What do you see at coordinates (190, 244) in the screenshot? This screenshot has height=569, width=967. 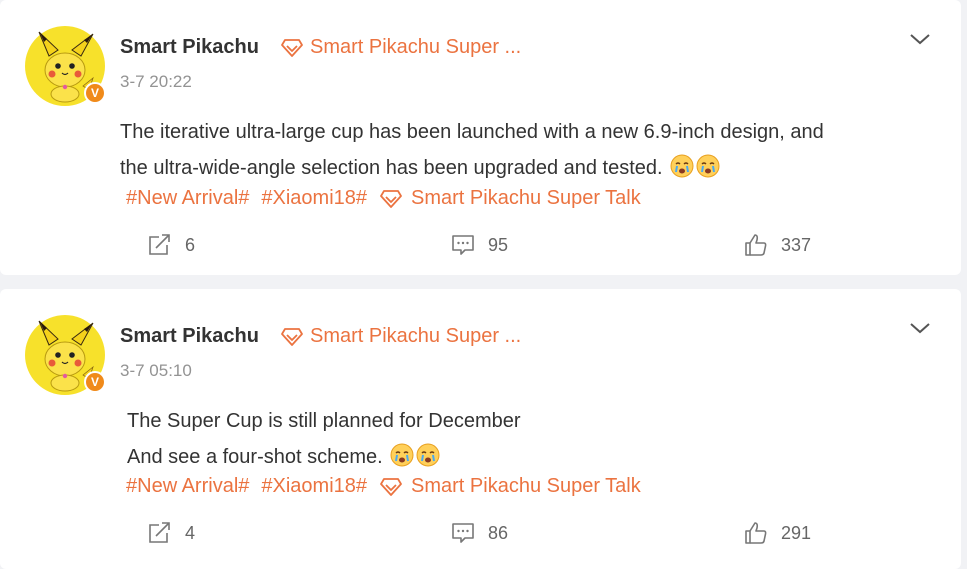 I see `repost-count: 6` at bounding box center [190, 244].